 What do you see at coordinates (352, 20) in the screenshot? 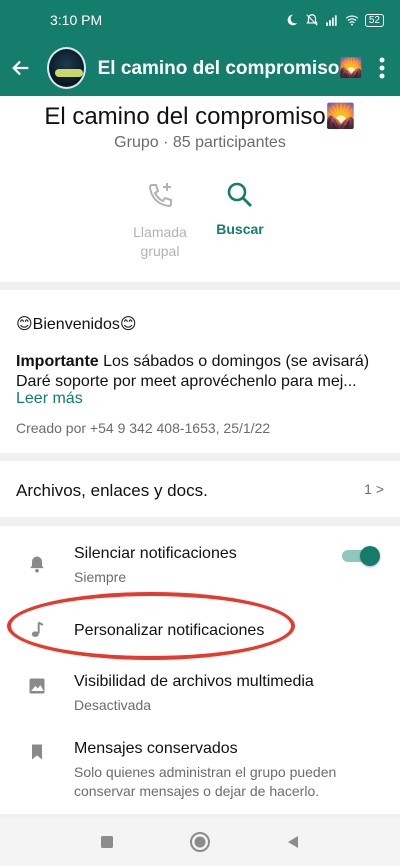
I see `wifi-icon` at bounding box center [352, 20].